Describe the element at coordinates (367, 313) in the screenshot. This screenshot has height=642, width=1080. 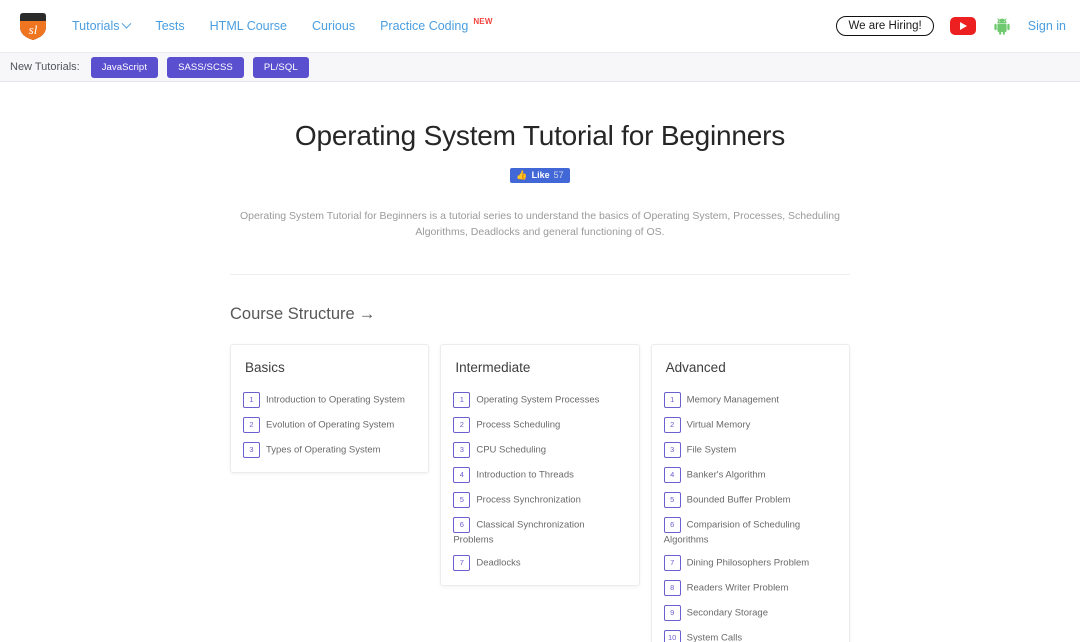
I see `right-arrow-icon: →` at that location.